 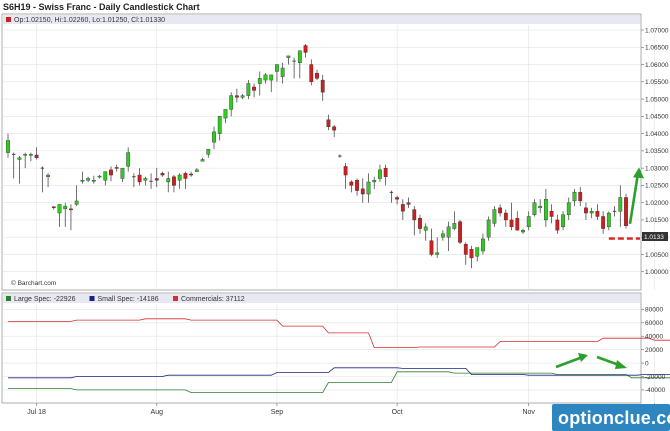 What do you see at coordinates (528, 412) in the screenshot?
I see `x-tick-label: Nov` at bounding box center [528, 412].